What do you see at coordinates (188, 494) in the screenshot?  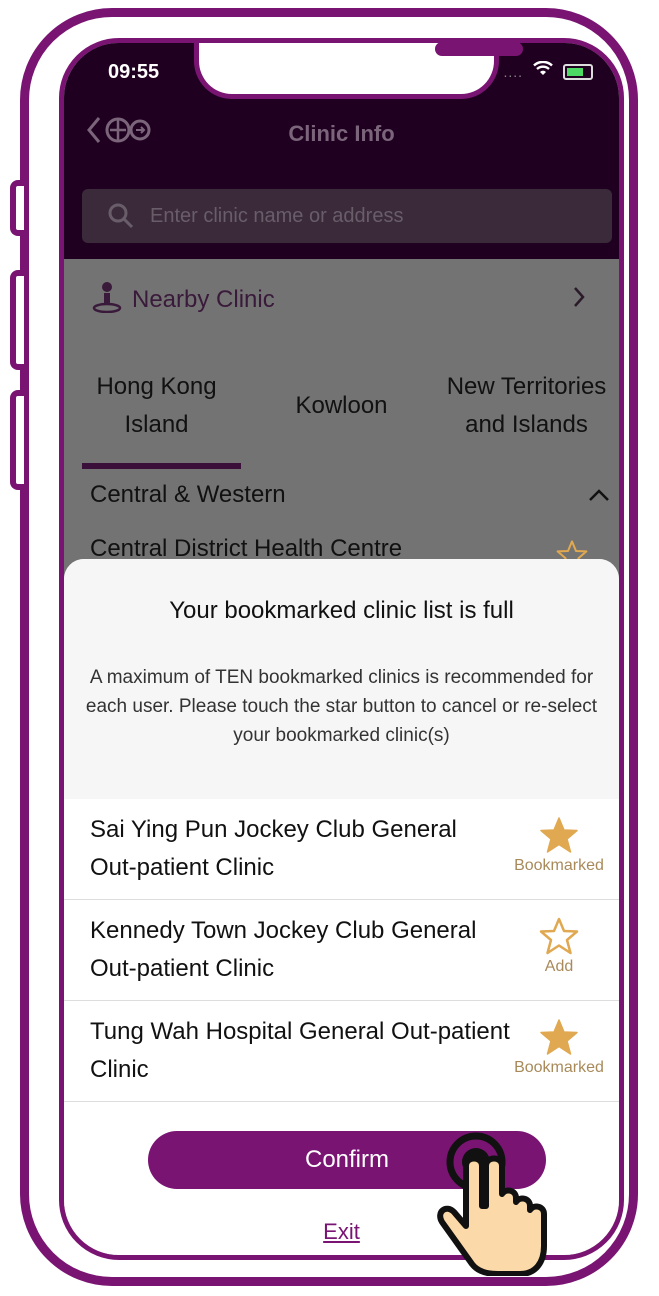 I see `district-name: Central & Western` at bounding box center [188, 494].